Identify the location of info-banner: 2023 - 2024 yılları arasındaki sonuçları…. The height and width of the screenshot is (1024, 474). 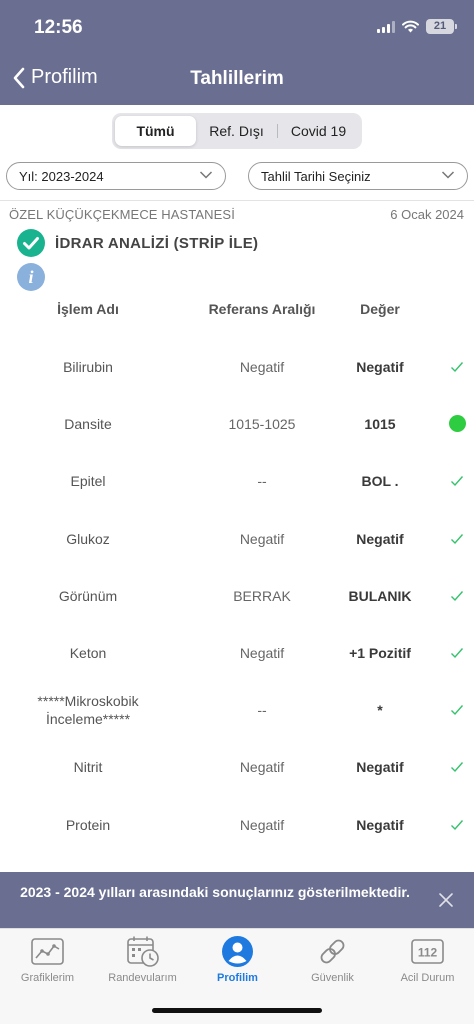
(237, 900).